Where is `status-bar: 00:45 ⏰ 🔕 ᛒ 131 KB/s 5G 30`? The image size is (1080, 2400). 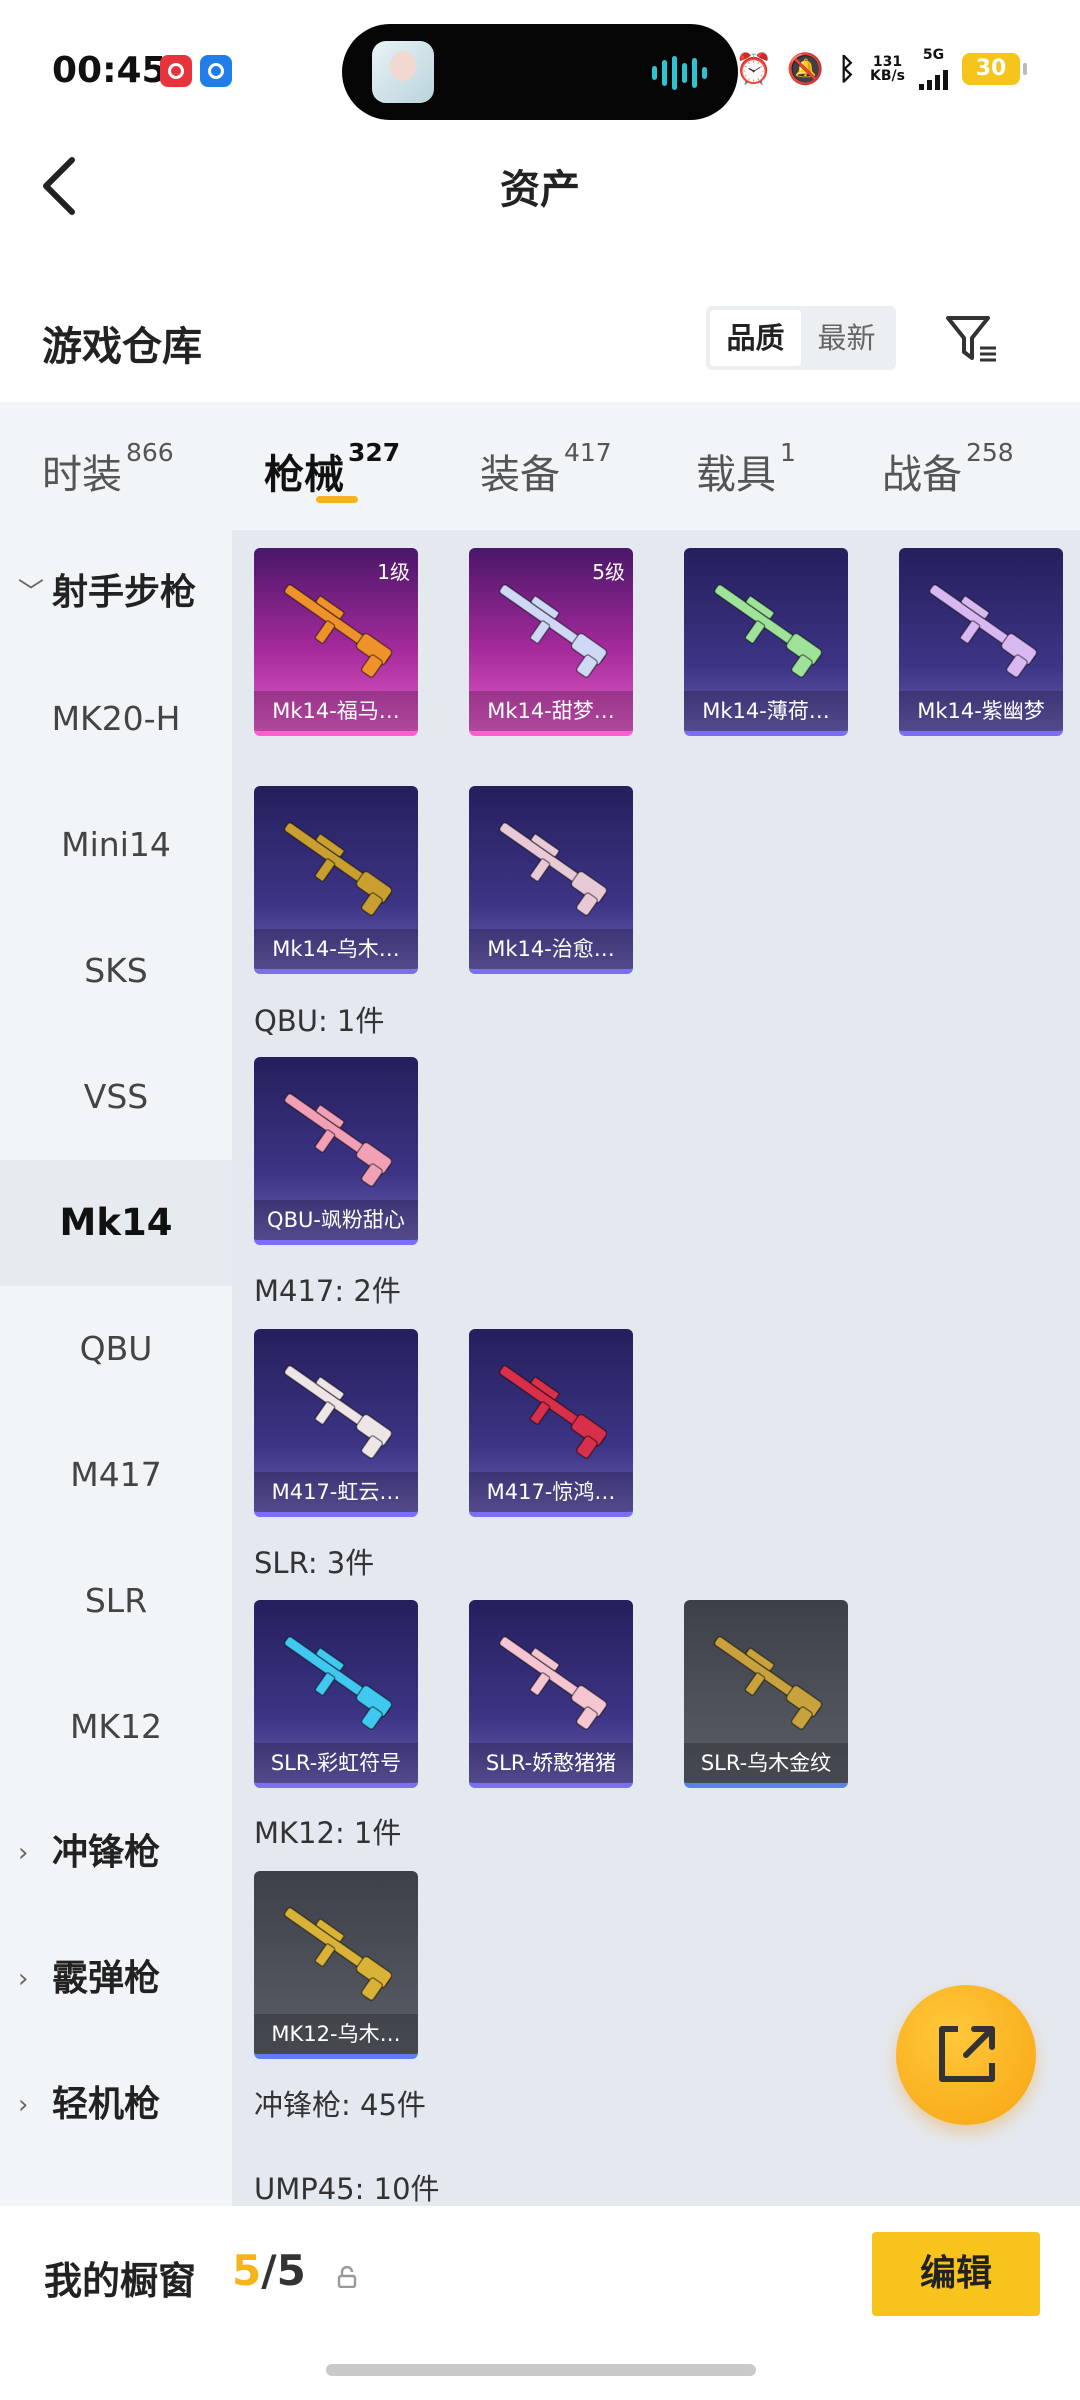 status-bar: 00:45 ⏰ 🔕 ᛒ 131 KB/s 5G 30 is located at coordinates (540, 70).